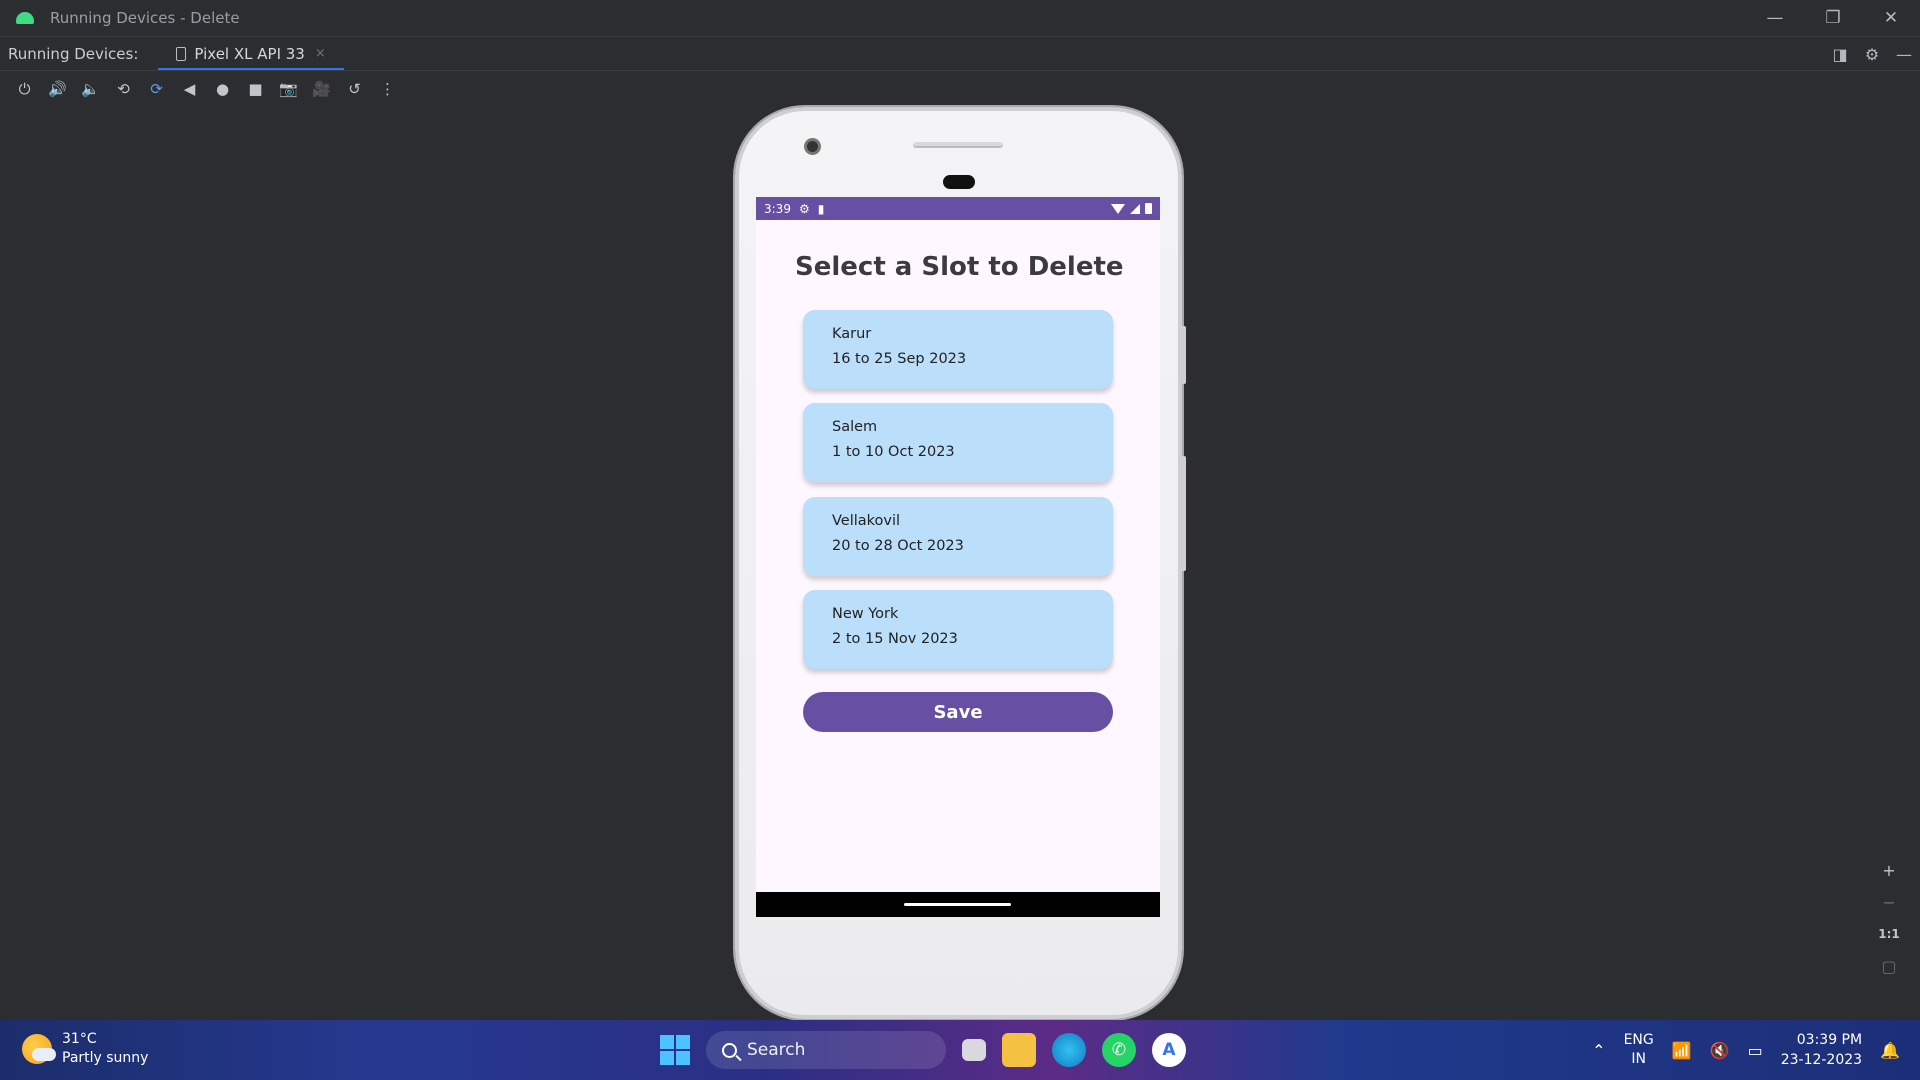 The height and width of the screenshot is (1080, 1920). Describe the element at coordinates (25, 18) in the screenshot. I see `android-studio-icon` at that location.